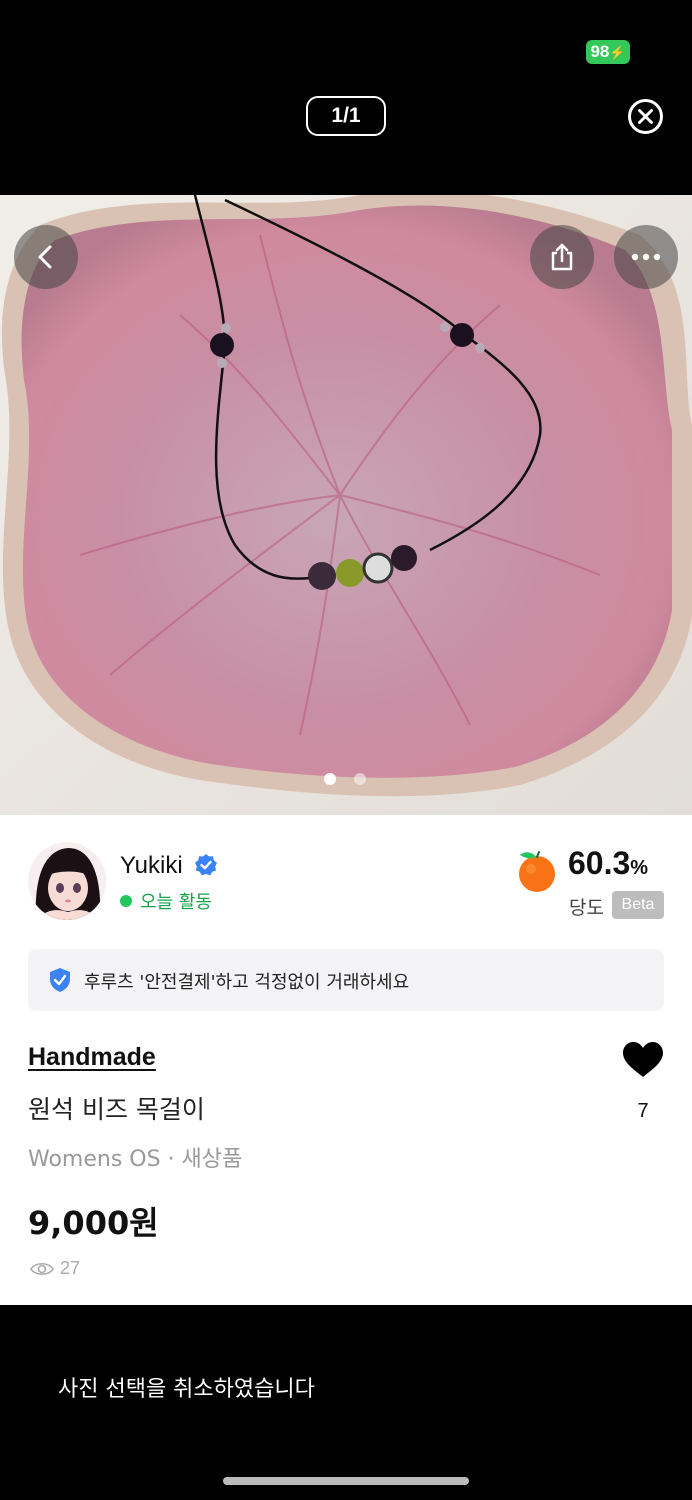 Image resolution: width=692 pixels, height=1500 pixels. What do you see at coordinates (176, 902) in the screenshot?
I see `activity-text: 오늘 활동` at bounding box center [176, 902].